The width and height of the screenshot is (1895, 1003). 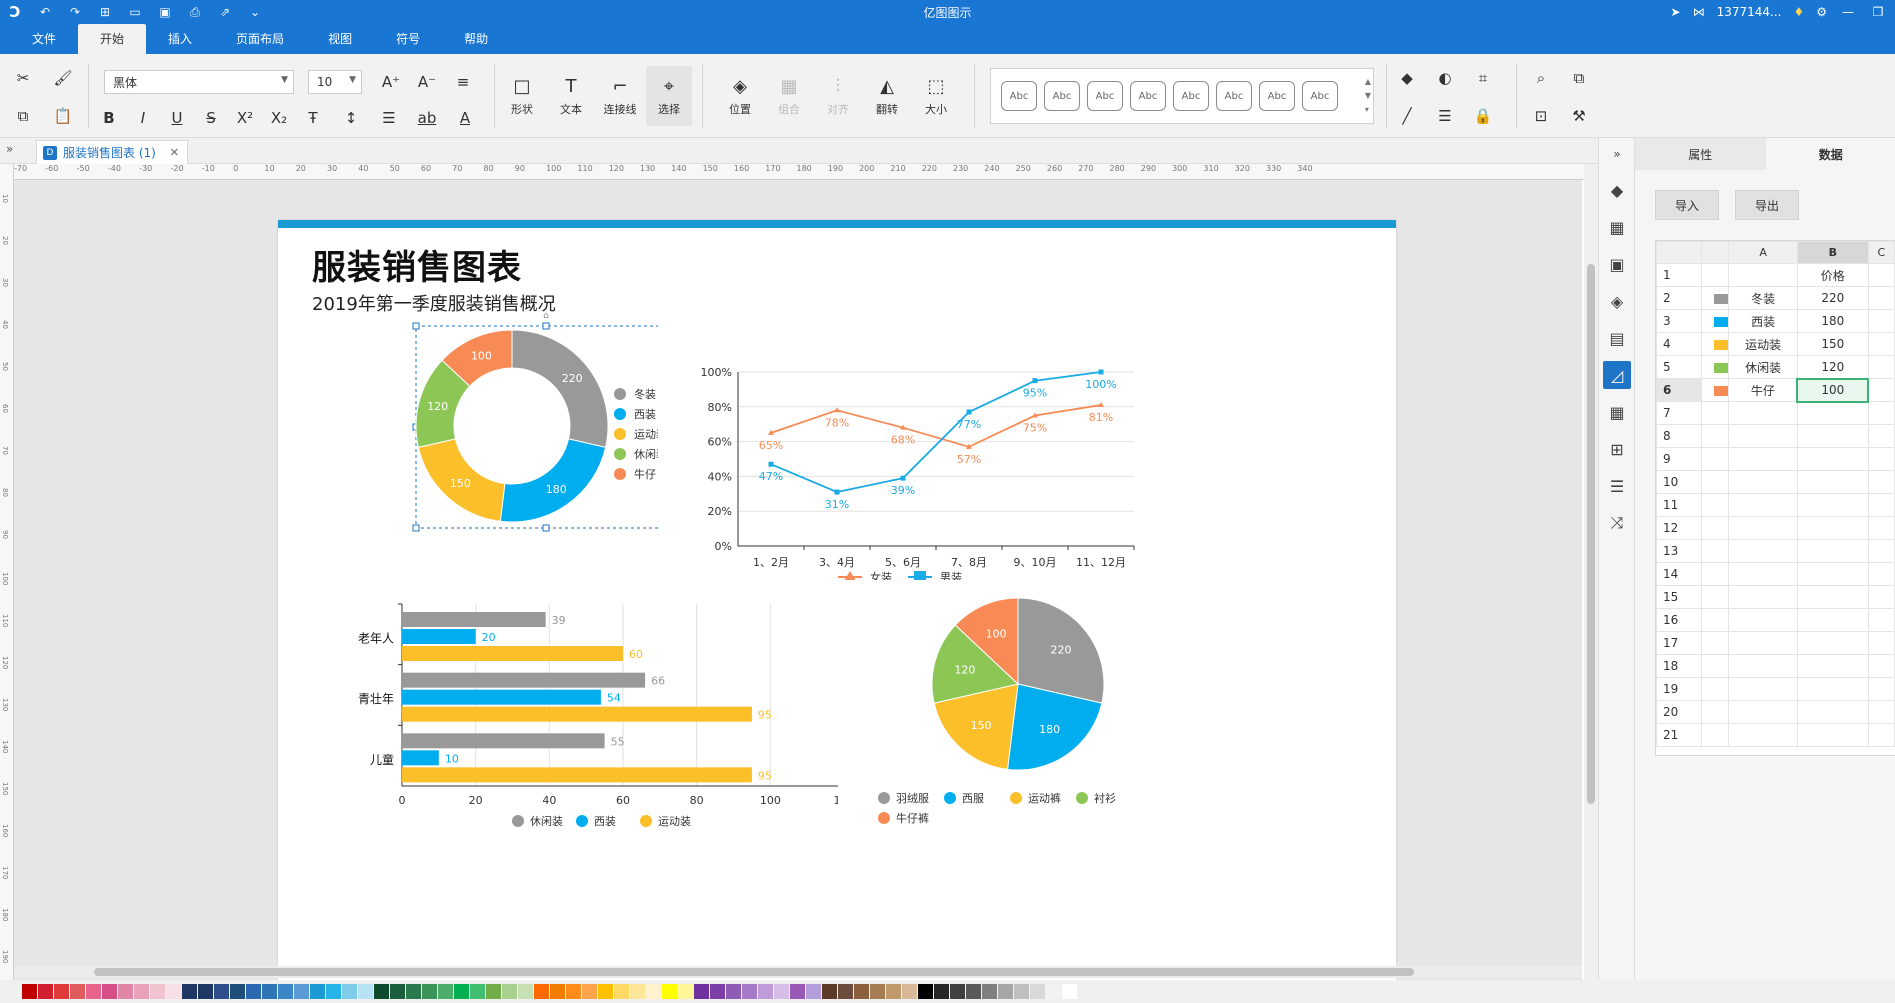 I want to click on export-icon: ⇗, so click(x=225, y=12).